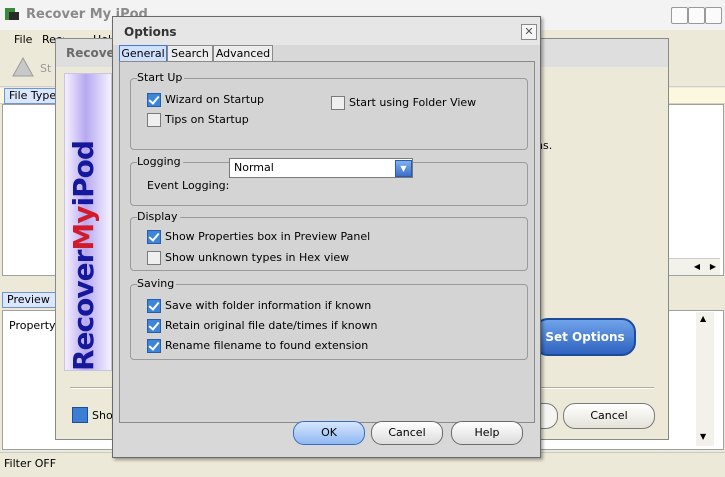 The image size is (725, 477). I want to click on wizard-on-startup-label: Wizard on Startup, so click(215, 99).